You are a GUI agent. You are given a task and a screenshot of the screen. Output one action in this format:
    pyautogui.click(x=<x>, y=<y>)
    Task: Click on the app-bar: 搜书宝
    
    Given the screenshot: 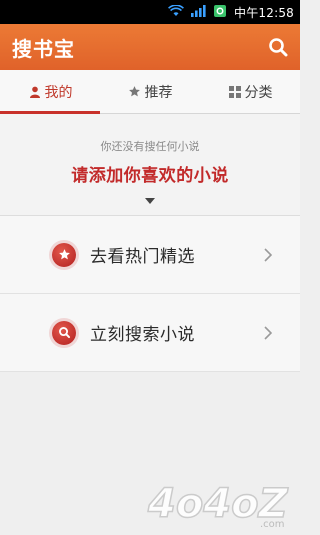 What is the action you would take?
    pyautogui.click(x=150, y=47)
    